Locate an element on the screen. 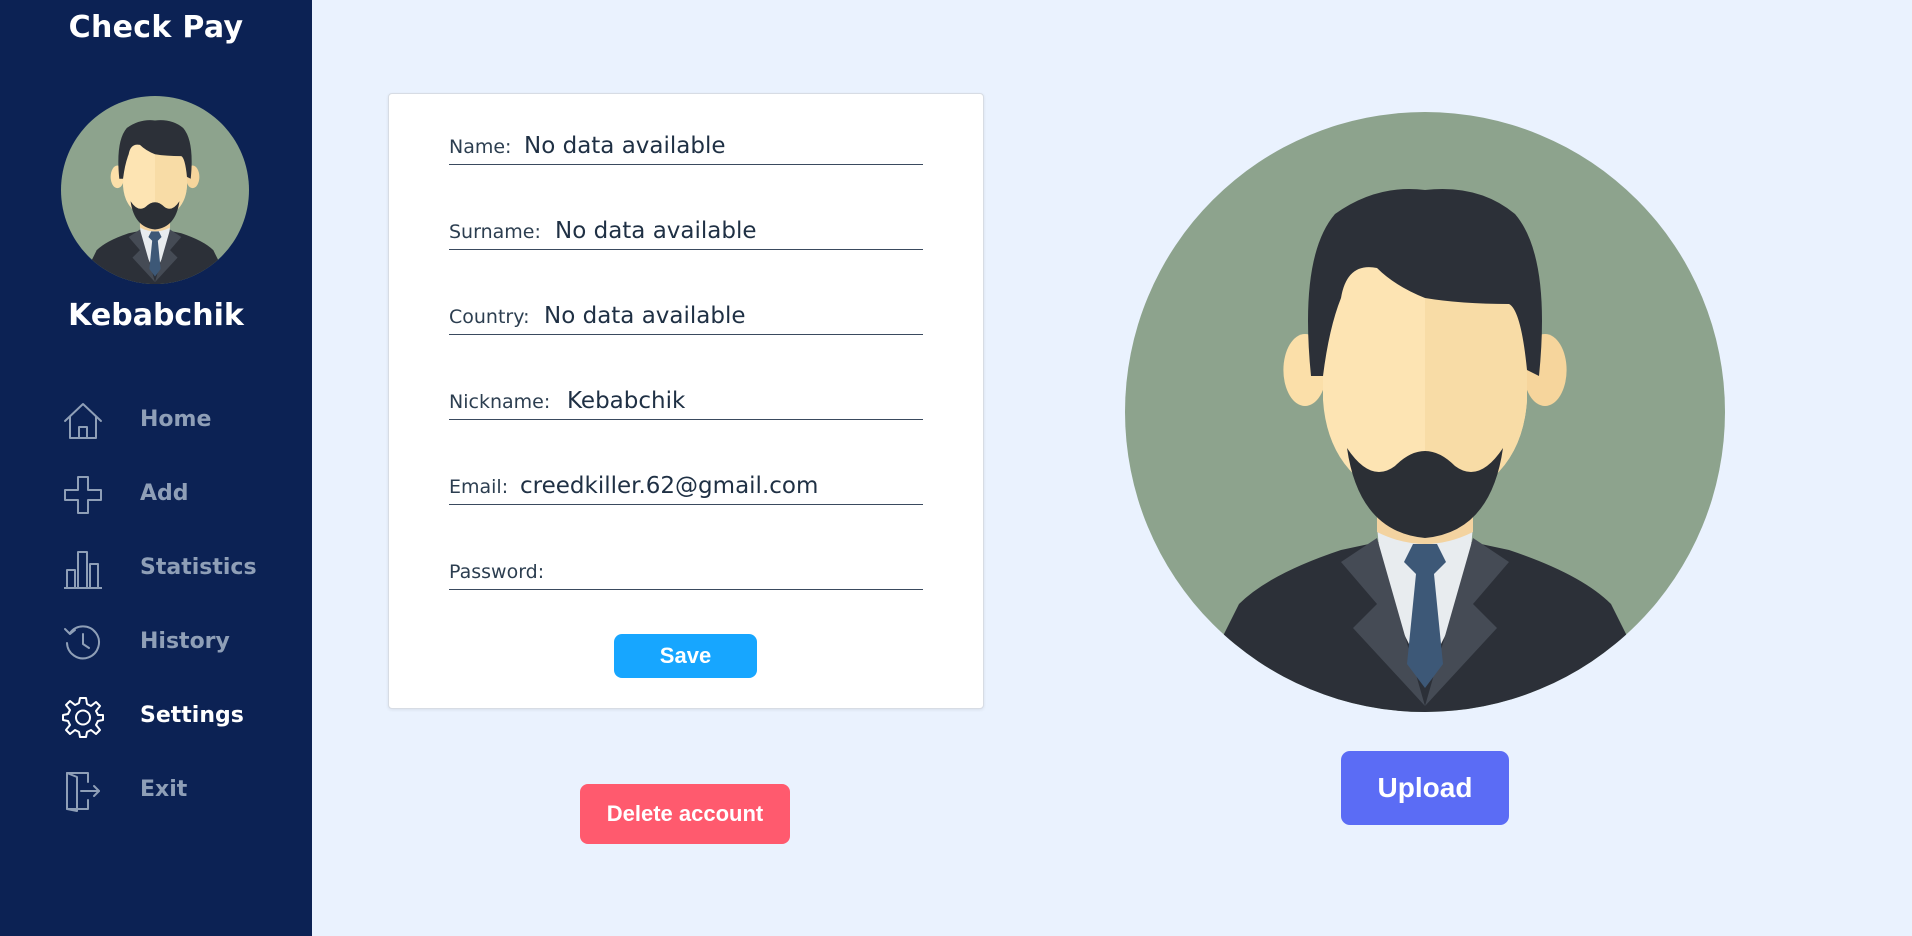 The image size is (1912, 936). sidebar-item-label: Exit is located at coordinates (164, 789).